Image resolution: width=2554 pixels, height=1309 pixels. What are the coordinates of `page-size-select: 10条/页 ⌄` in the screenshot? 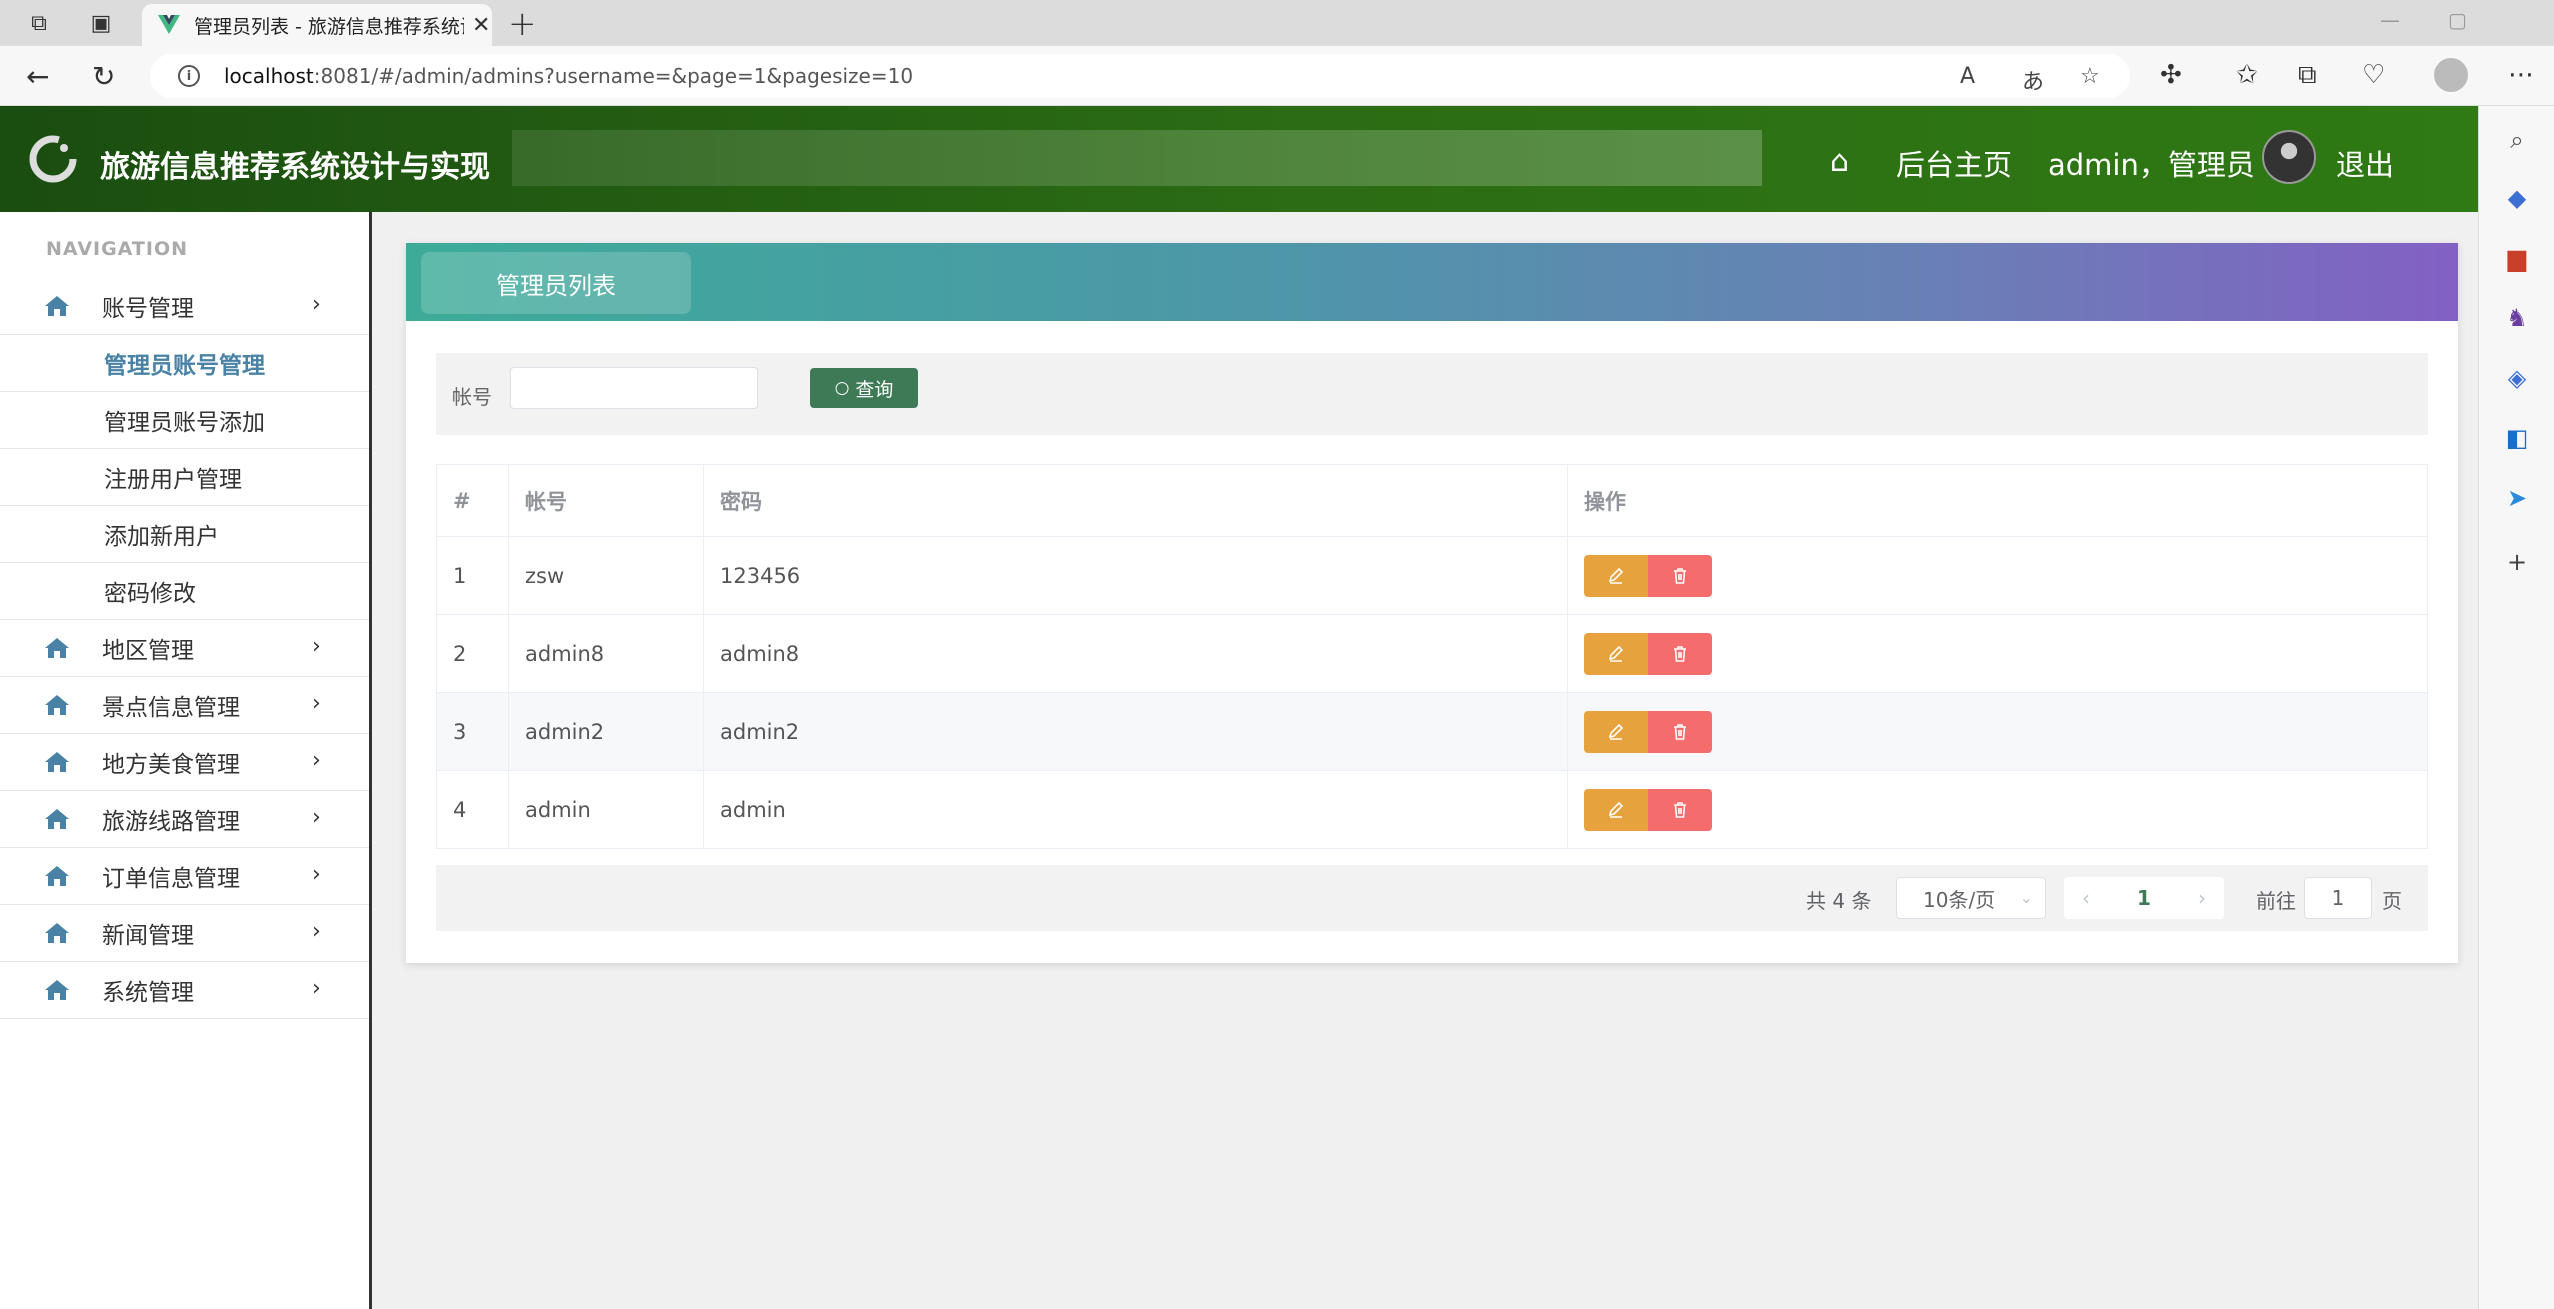 It's located at (1971, 898).